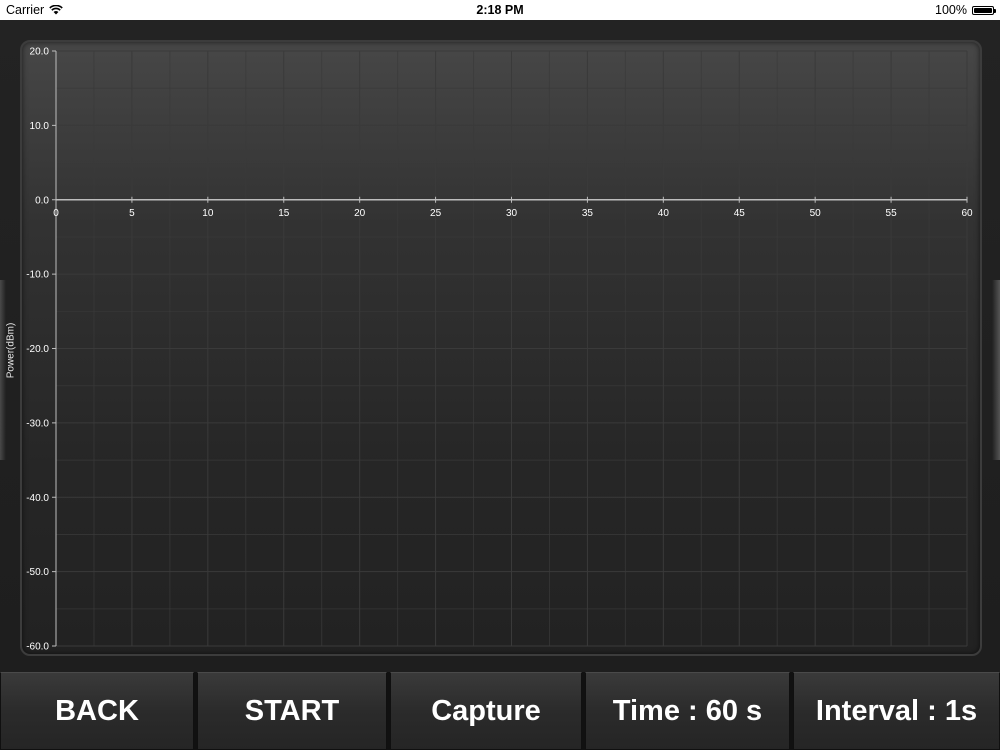  I want to click on y-tick-label: 10.0, so click(40, 126).